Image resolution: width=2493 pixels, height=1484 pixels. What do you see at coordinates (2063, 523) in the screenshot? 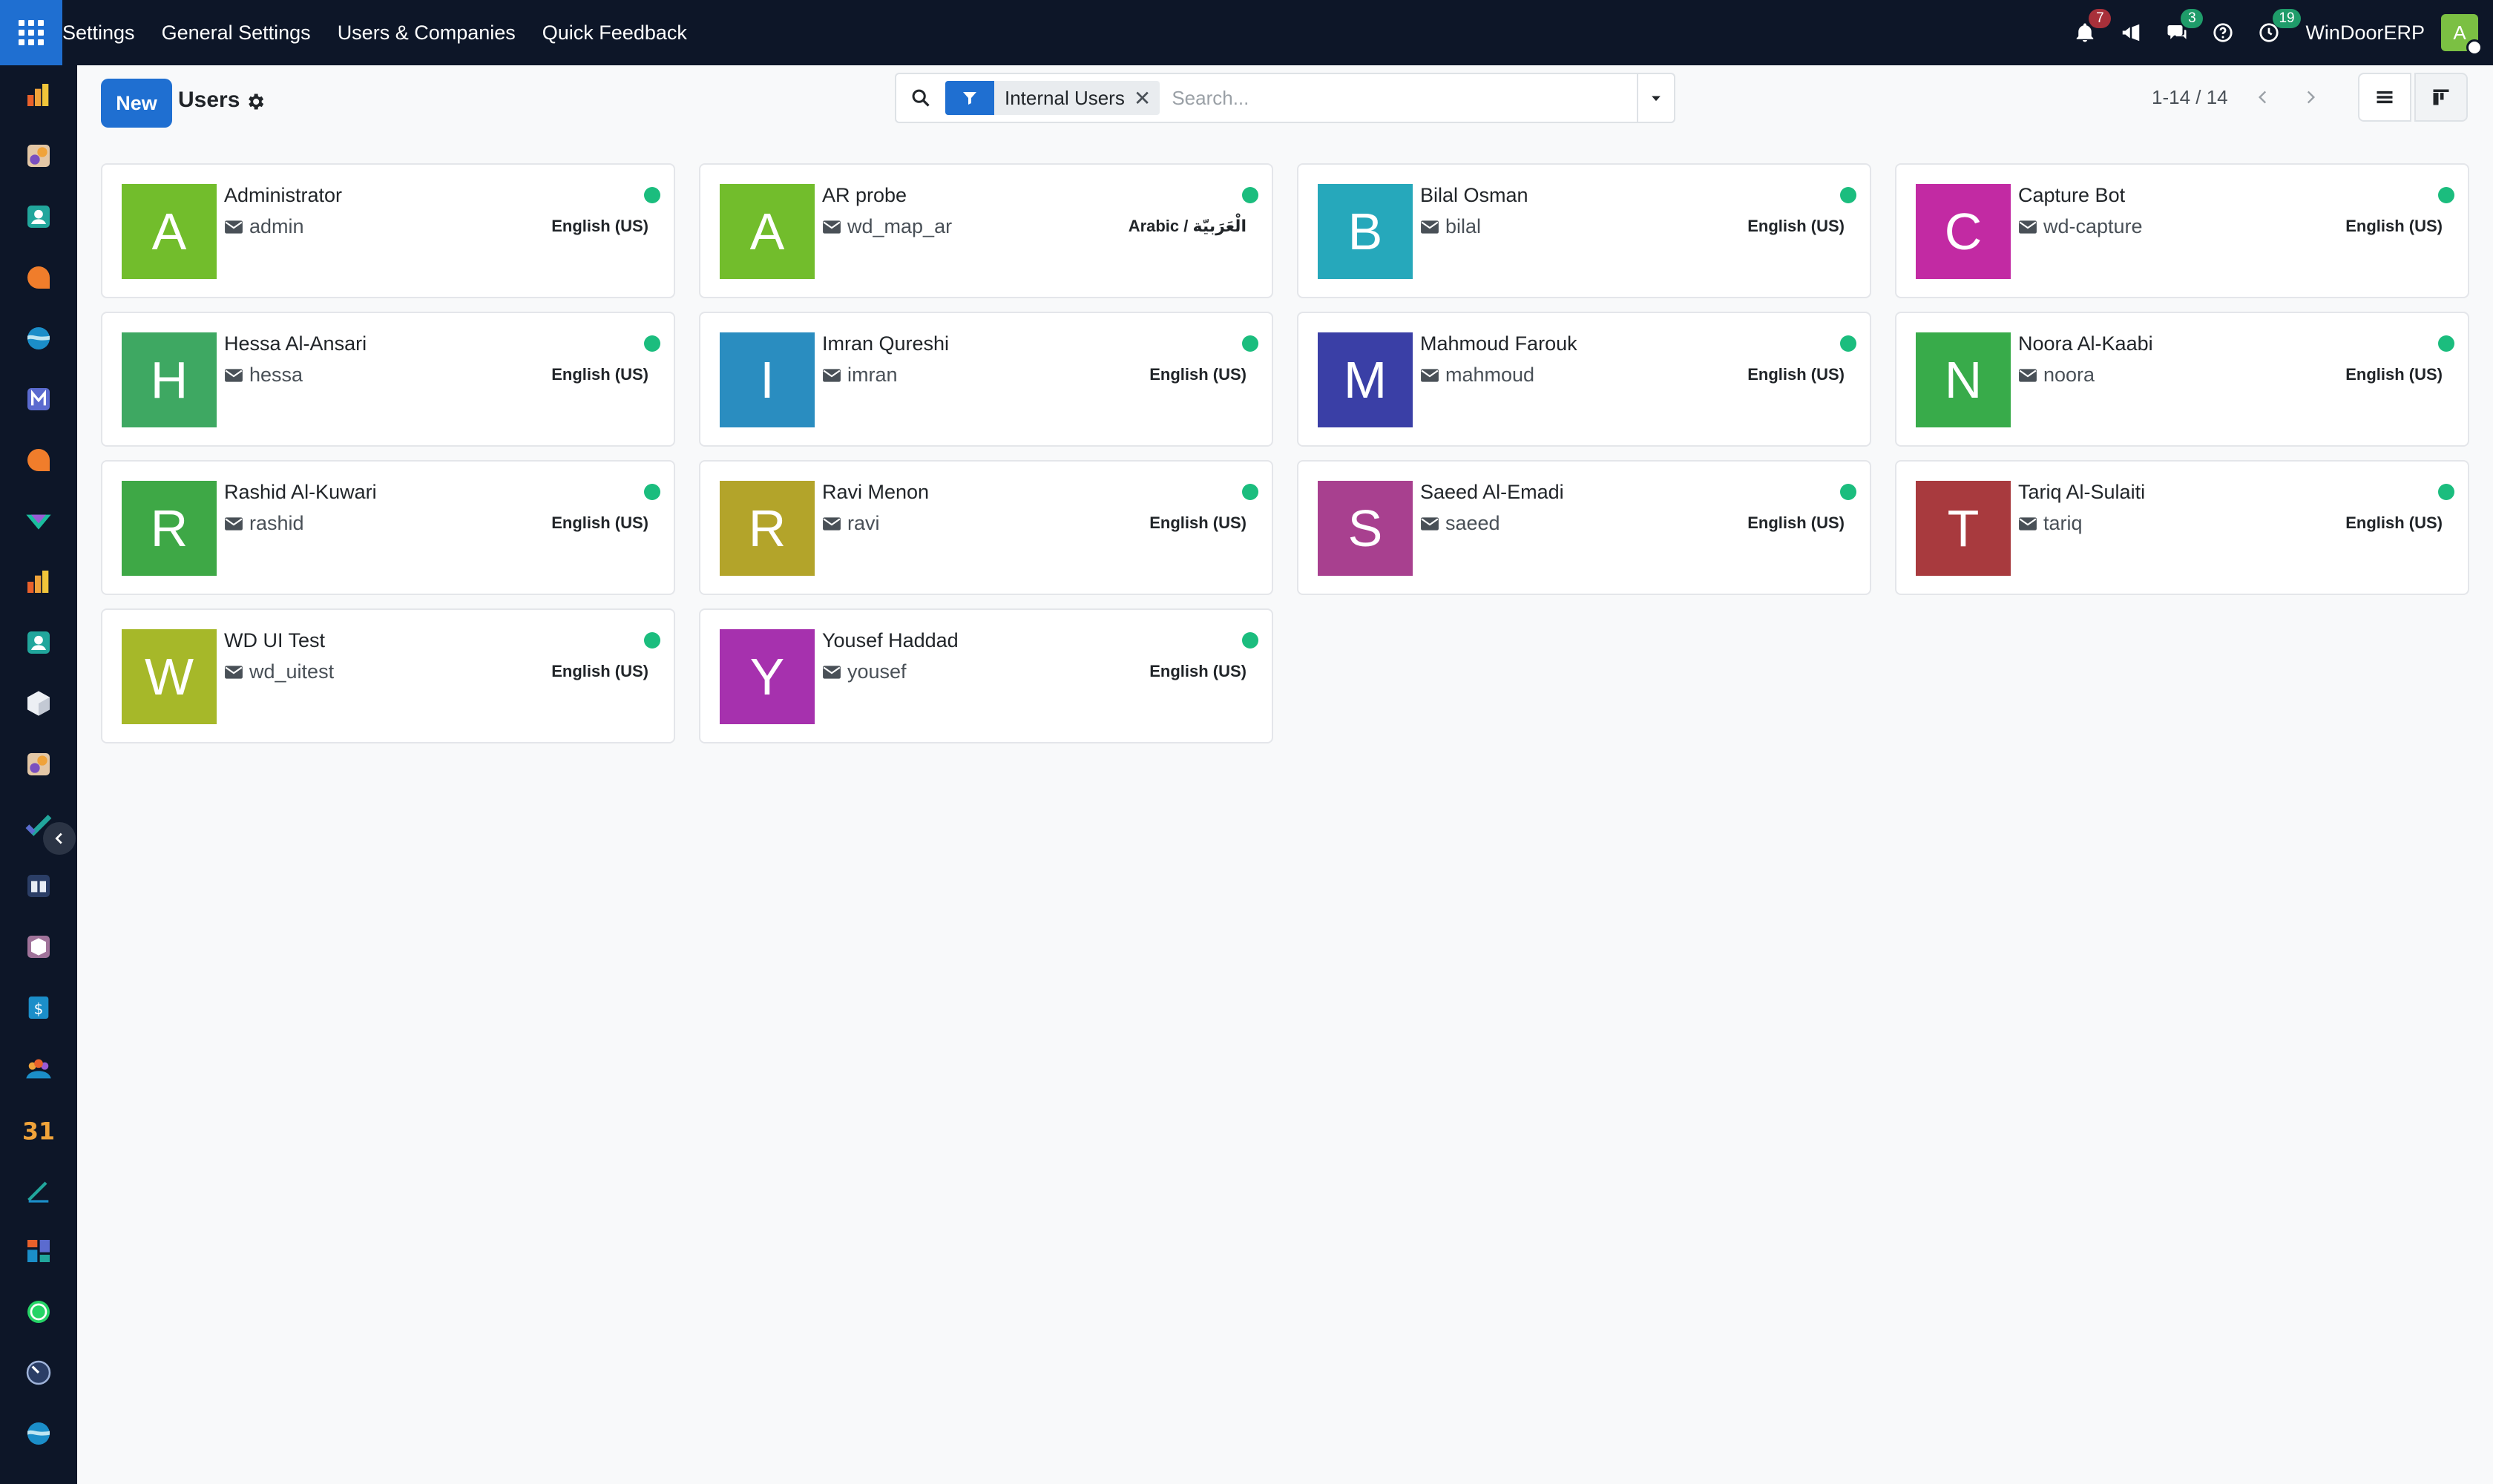
I see `user-login: tariq` at bounding box center [2063, 523].